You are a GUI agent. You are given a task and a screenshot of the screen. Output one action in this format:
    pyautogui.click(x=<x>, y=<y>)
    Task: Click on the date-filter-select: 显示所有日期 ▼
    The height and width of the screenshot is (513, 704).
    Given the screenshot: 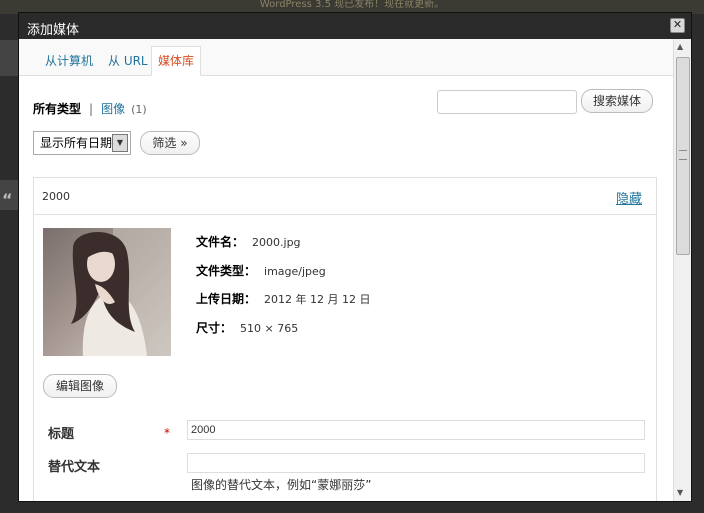 What is the action you would take?
    pyautogui.click(x=82, y=143)
    